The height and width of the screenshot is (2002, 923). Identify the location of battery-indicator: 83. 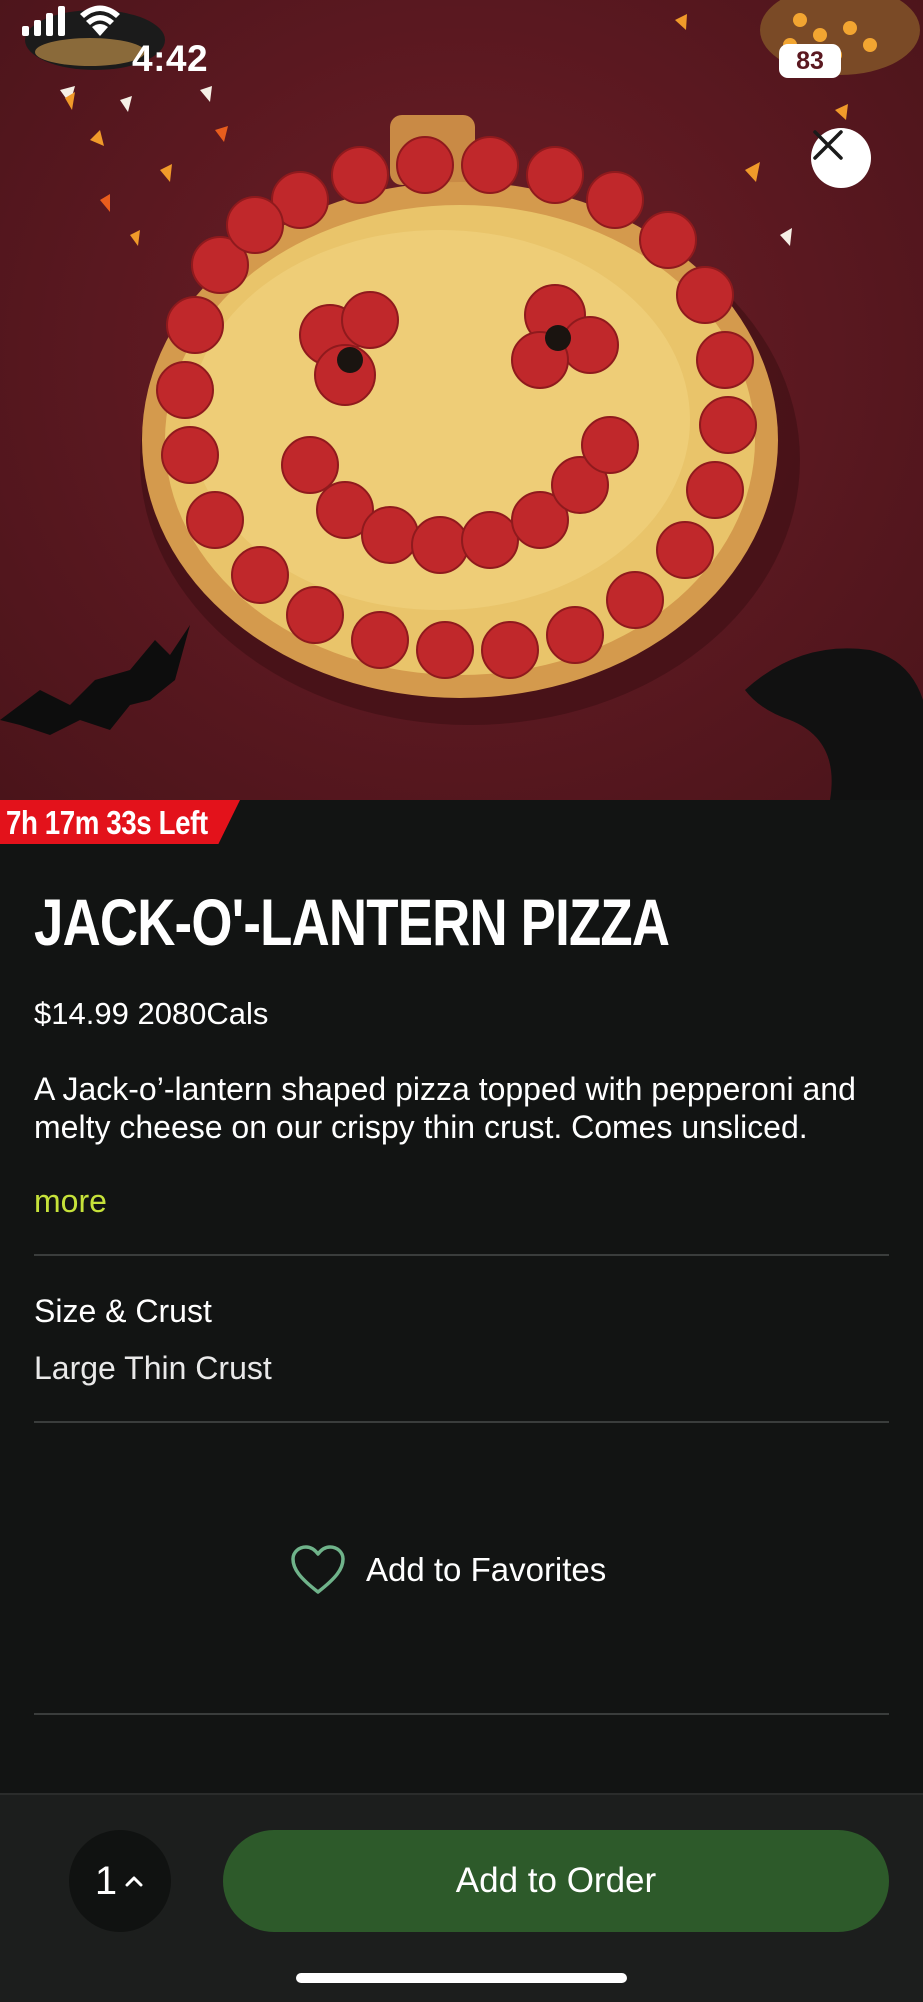
(810, 61).